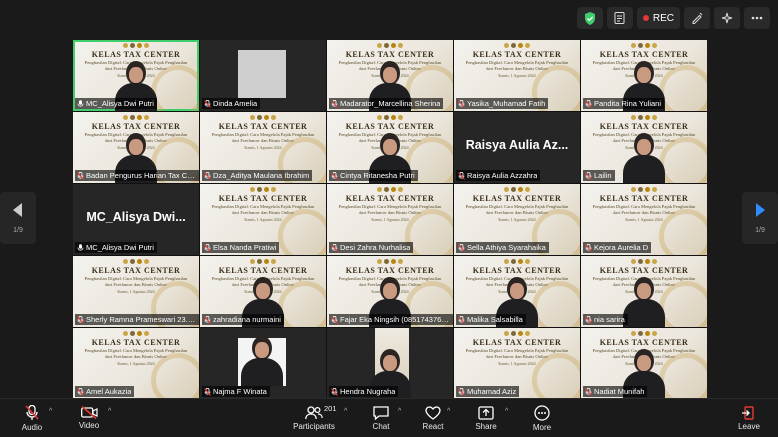 Image resolution: width=778 pixels, height=437 pixels. Describe the element at coordinates (120, 103) in the screenshot. I see `participant-name: MC_Alisya Dwi Putri` at that location.